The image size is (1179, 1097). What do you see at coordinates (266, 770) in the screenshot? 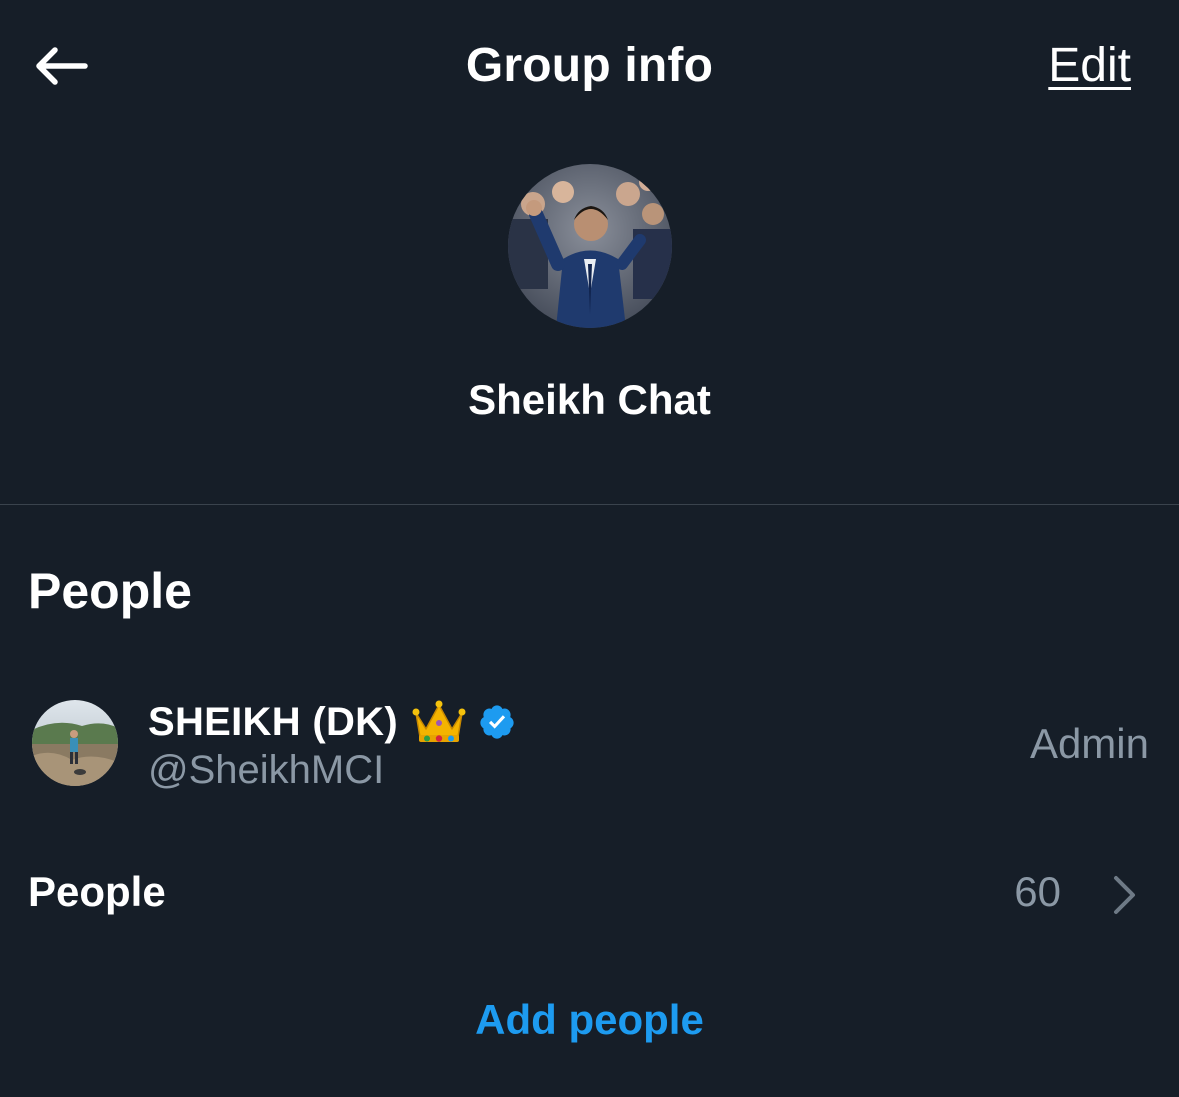
I see `member-handle: @SheikhMCI` at bounding box center [266, 770].